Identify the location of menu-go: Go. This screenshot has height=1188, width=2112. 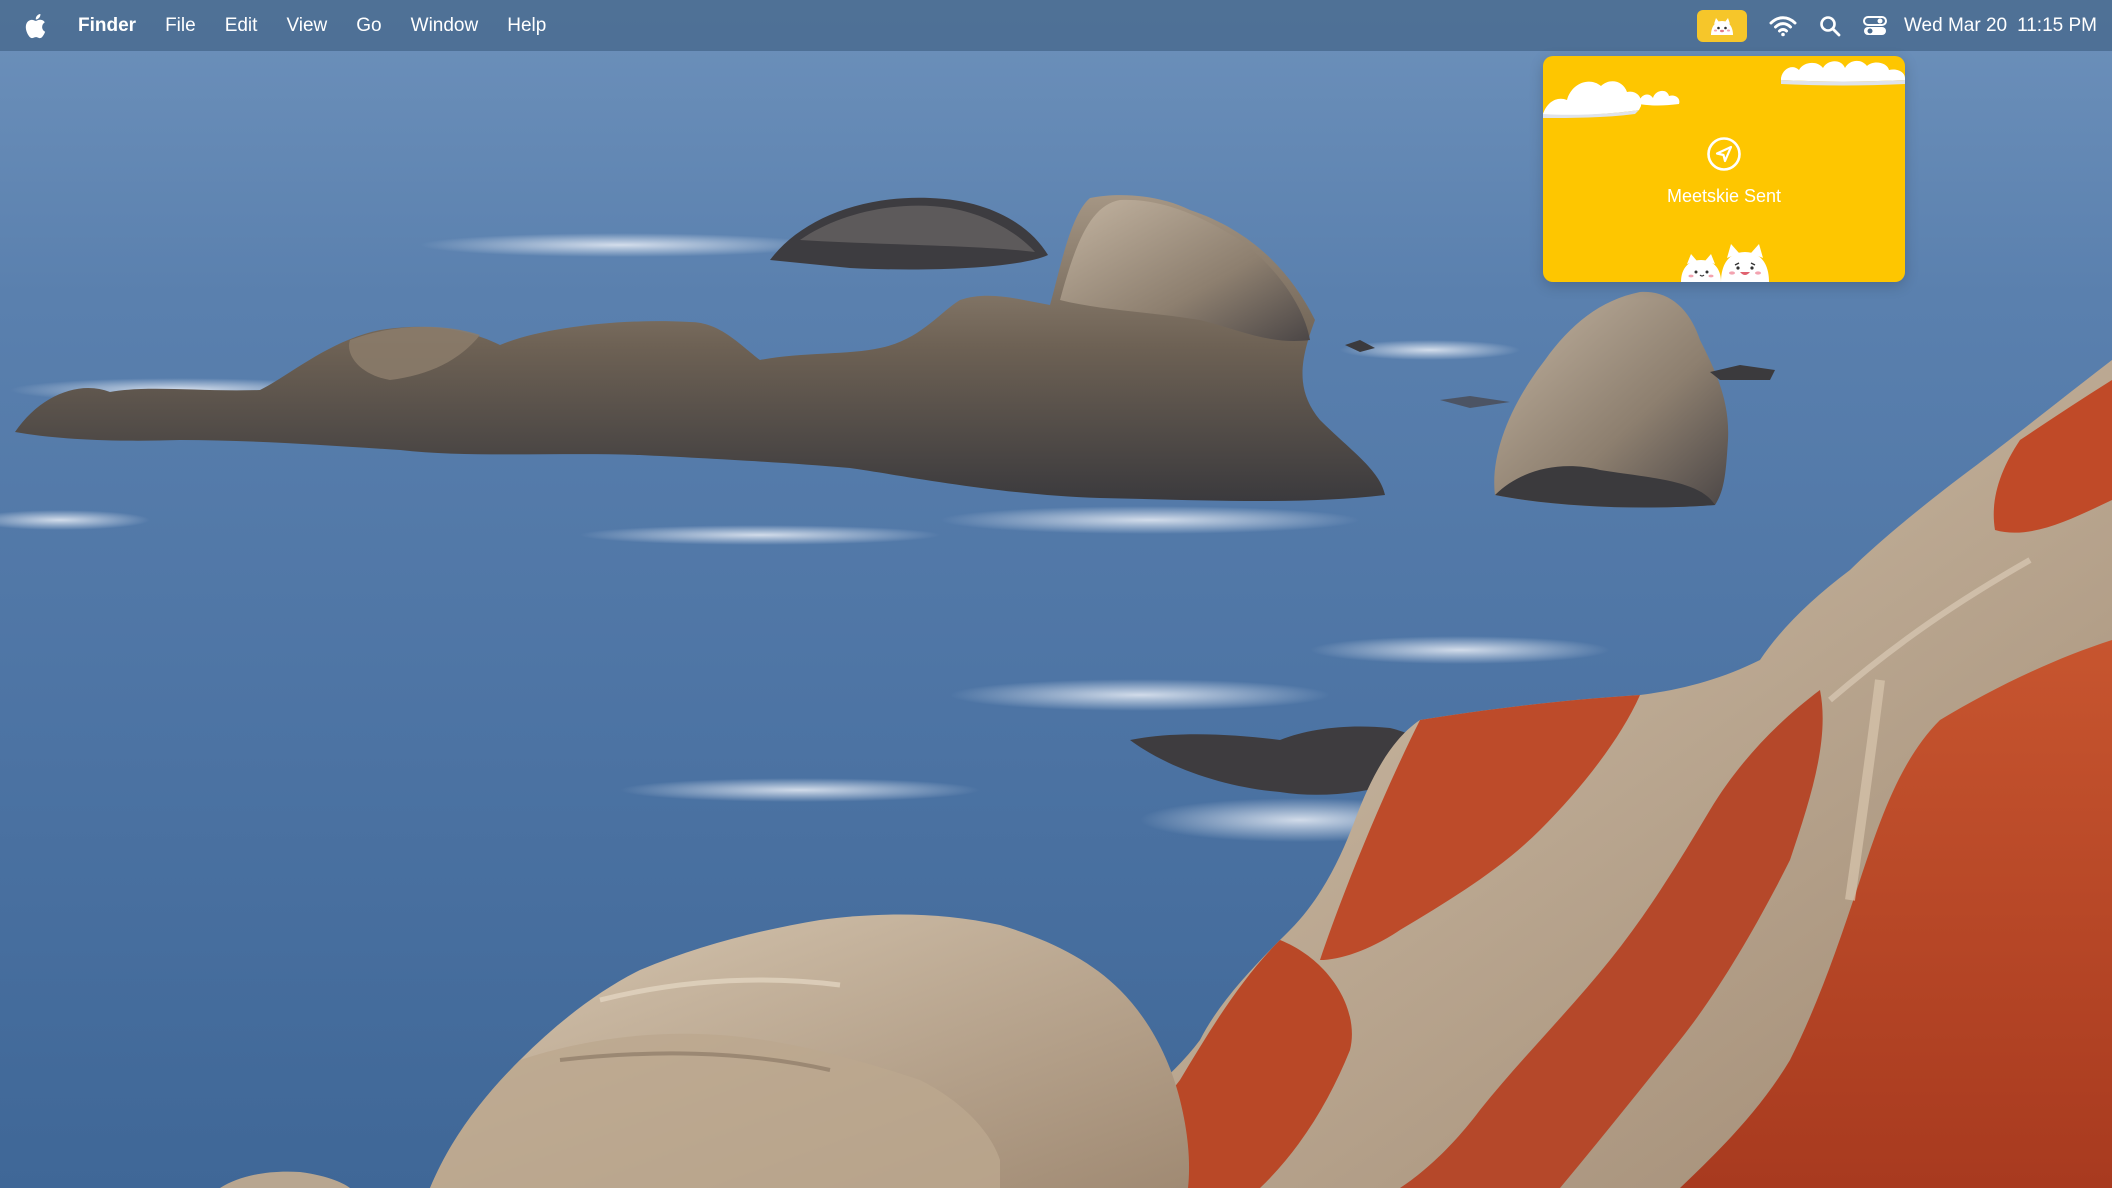
(368, 25).